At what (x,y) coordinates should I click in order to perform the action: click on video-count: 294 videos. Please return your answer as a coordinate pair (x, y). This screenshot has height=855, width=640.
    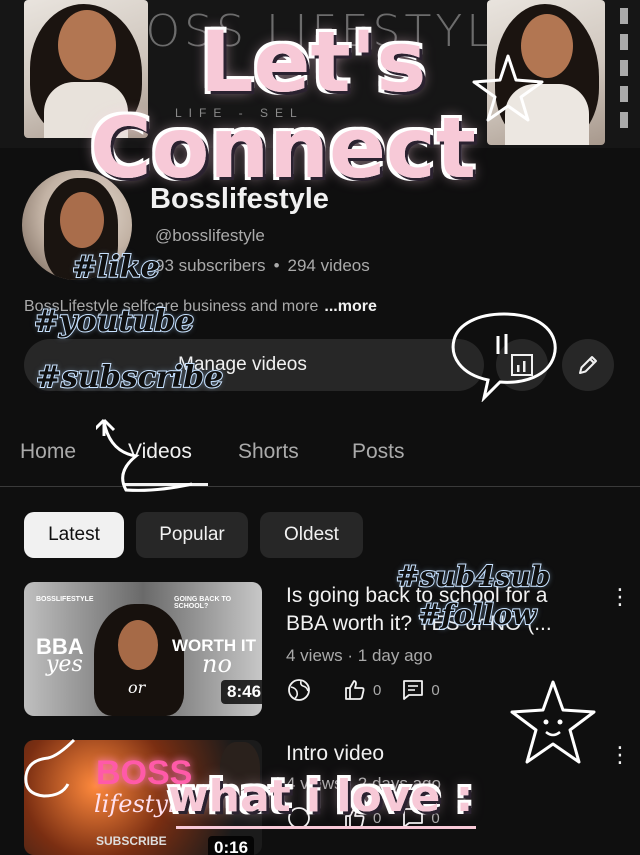
    Looking at the image, I should click on (328, 265).